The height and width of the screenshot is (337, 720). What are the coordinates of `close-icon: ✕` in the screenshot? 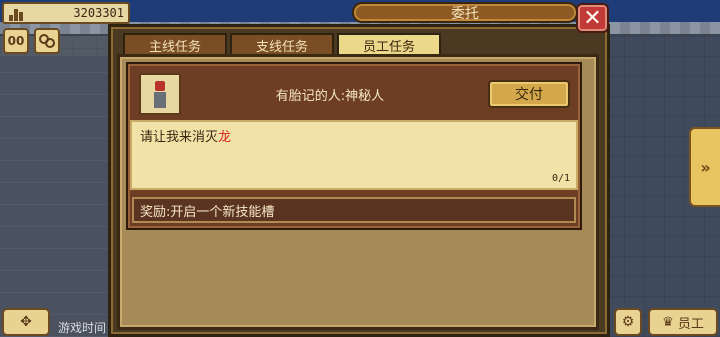 It's located at (592, 18).